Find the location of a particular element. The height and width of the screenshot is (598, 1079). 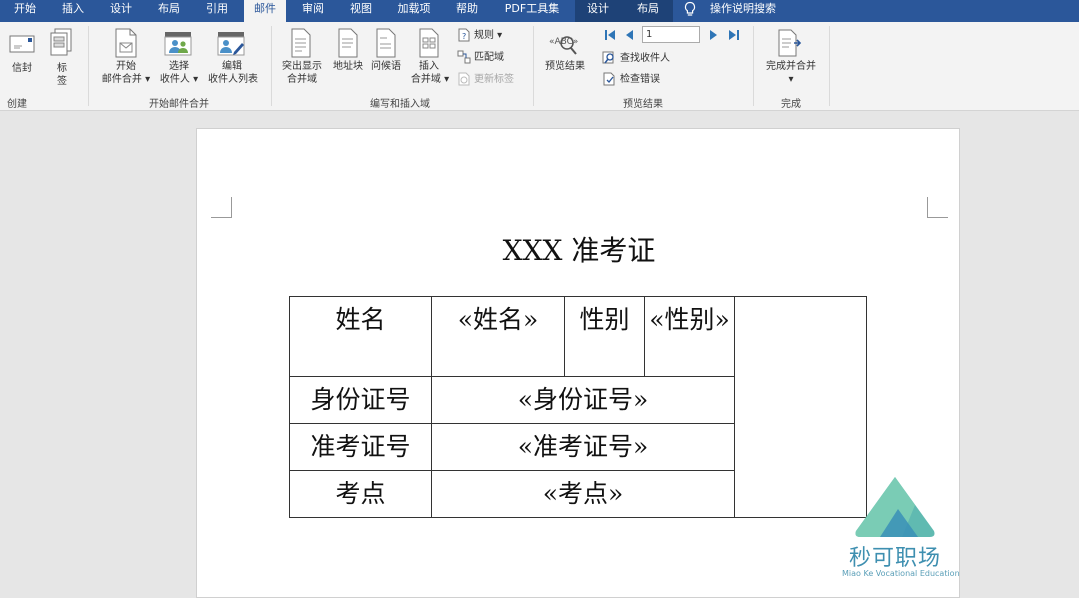

edit-recipient-list-icon is located at coordinates (232, 44).